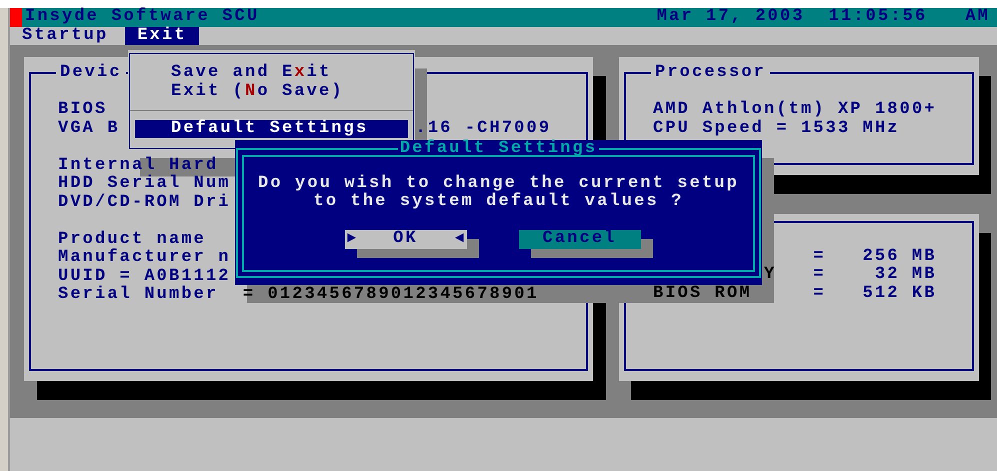 Image resolution: width=997 pixels, height=471 pixels. I want to click on menu-tab: Startup, so click(65, 36).